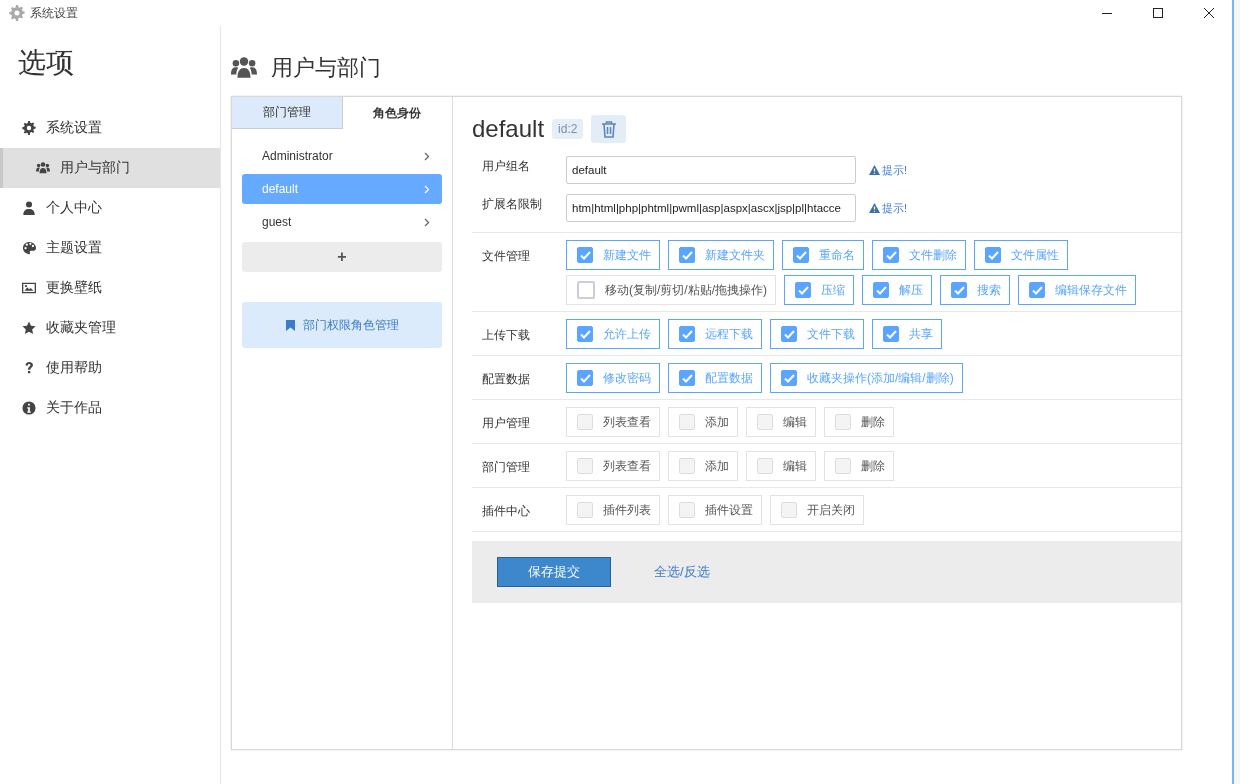  Describe the element at coordinates (682, 572) in the screenshot. I see `select-all-link: 全选/反选` at that location.